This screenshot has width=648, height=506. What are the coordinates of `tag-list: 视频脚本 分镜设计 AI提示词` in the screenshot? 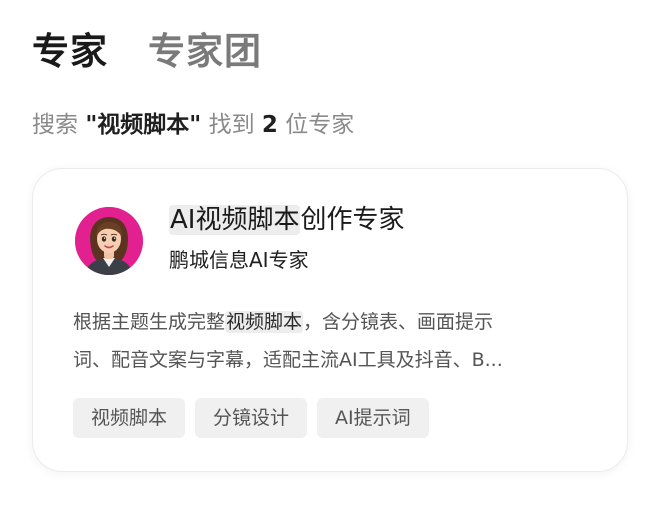 It's located at (251, 418).